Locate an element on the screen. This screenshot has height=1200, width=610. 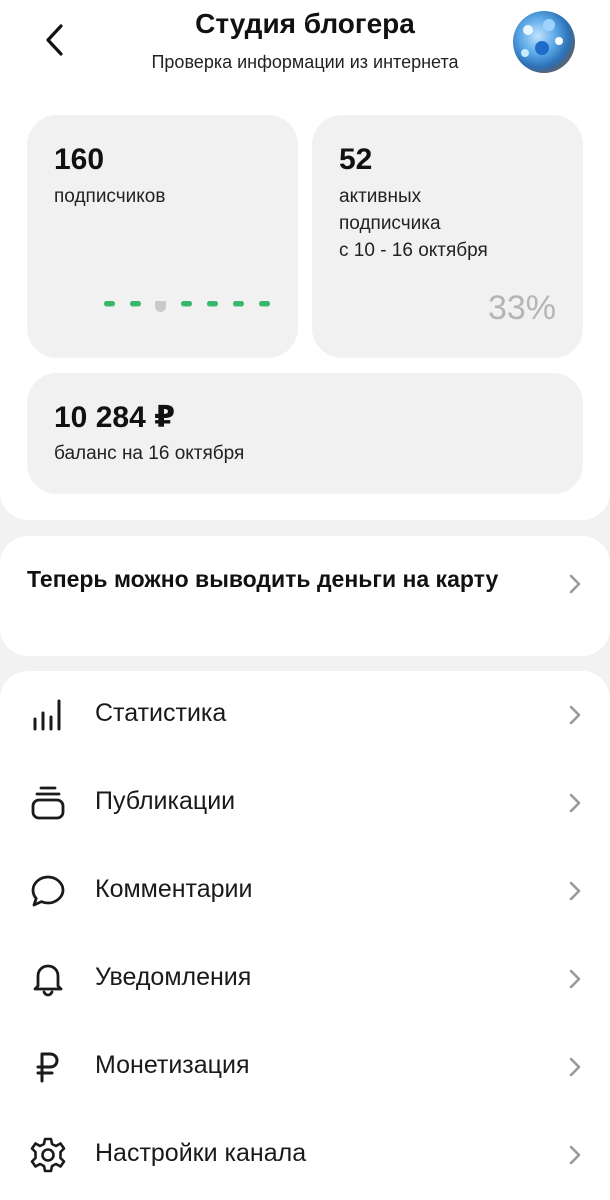
back-button is located at coordinates (54, 40).